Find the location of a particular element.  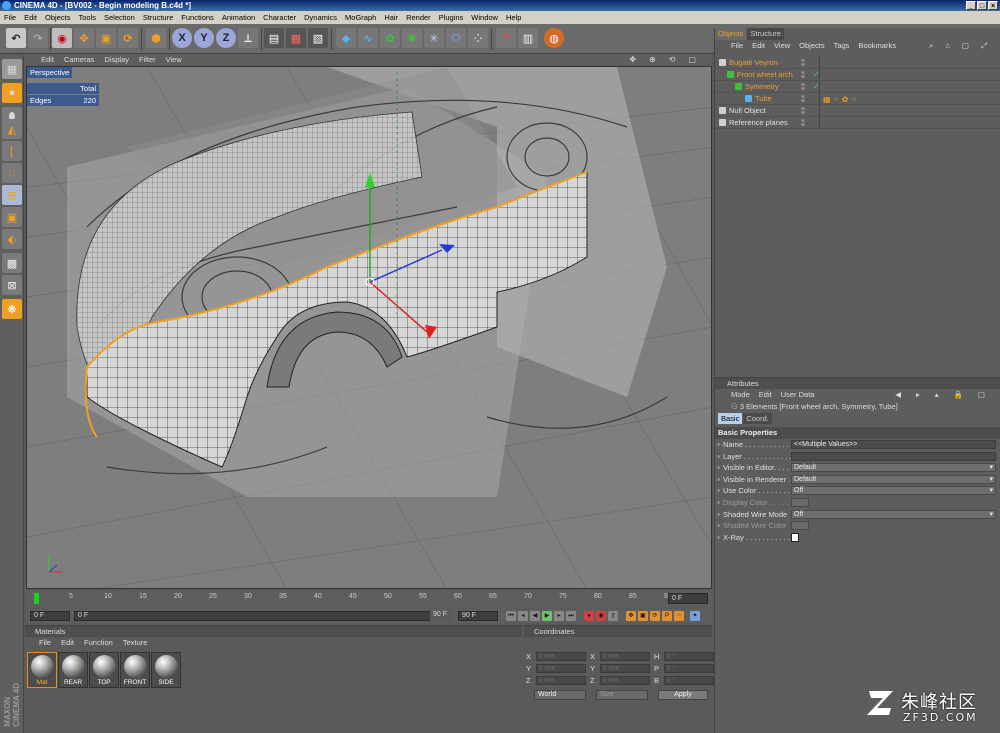

menu-character: Character is located at coordinates (279, 17).